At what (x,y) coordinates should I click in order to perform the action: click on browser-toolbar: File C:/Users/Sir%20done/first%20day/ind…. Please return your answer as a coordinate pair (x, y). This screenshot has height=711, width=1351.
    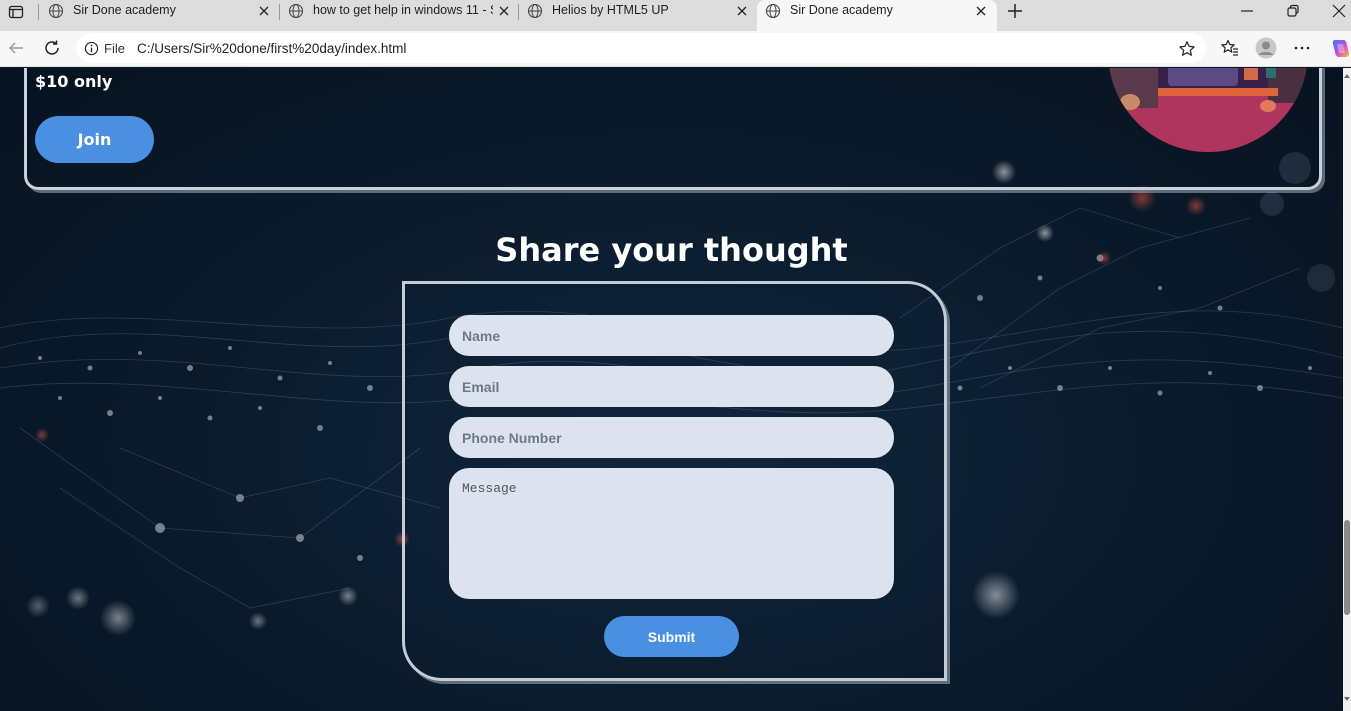
    Looking at the image, I should click on (675, 49).